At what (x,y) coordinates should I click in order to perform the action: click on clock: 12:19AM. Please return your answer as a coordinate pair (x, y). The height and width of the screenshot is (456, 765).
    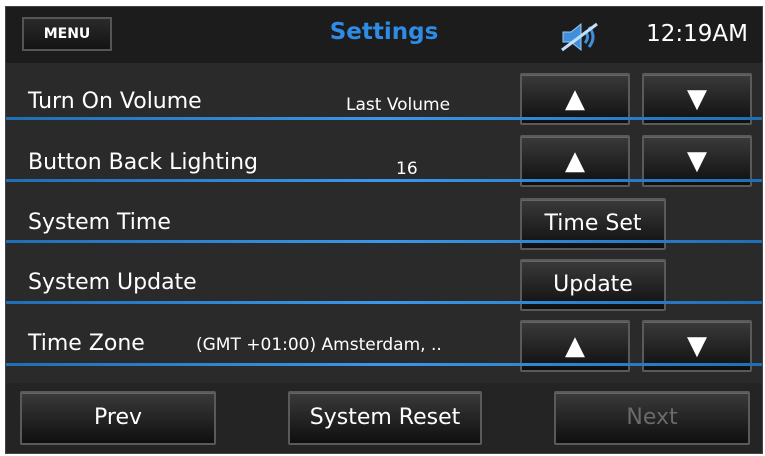
    Looking at the image, I should click on (697, 34).